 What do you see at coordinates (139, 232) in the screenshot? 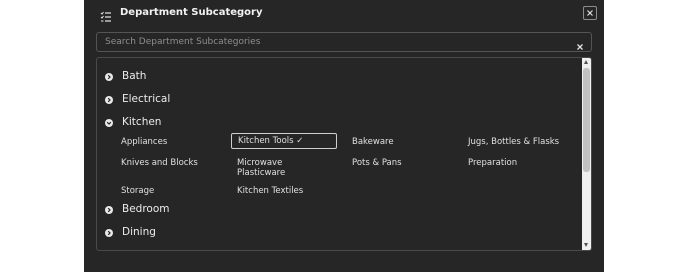
I see `category-label: Dining` at bounding box center [139, 232].